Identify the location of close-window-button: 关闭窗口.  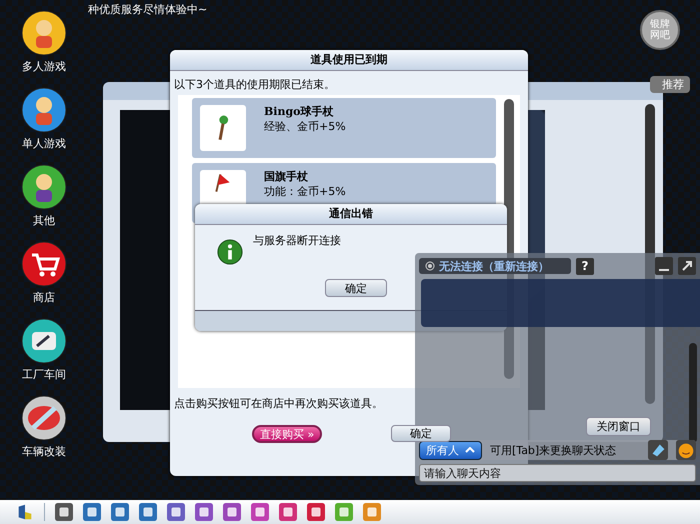
(618, 426).